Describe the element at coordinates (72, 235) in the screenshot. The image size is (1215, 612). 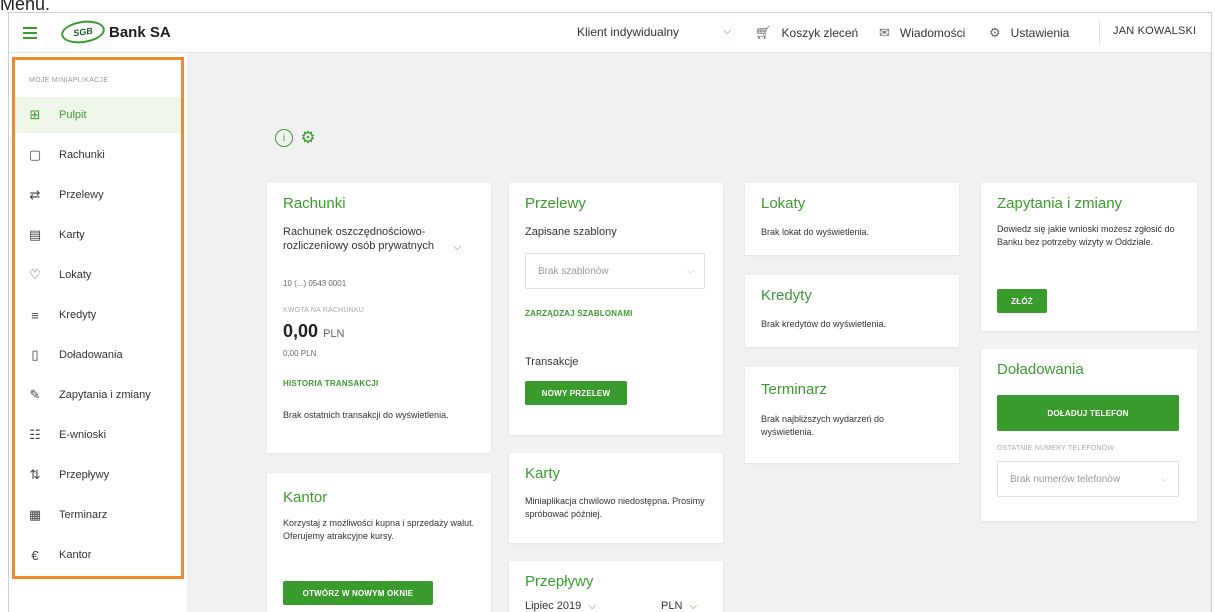
I see `sidebar-item-label: Karty` at that location.